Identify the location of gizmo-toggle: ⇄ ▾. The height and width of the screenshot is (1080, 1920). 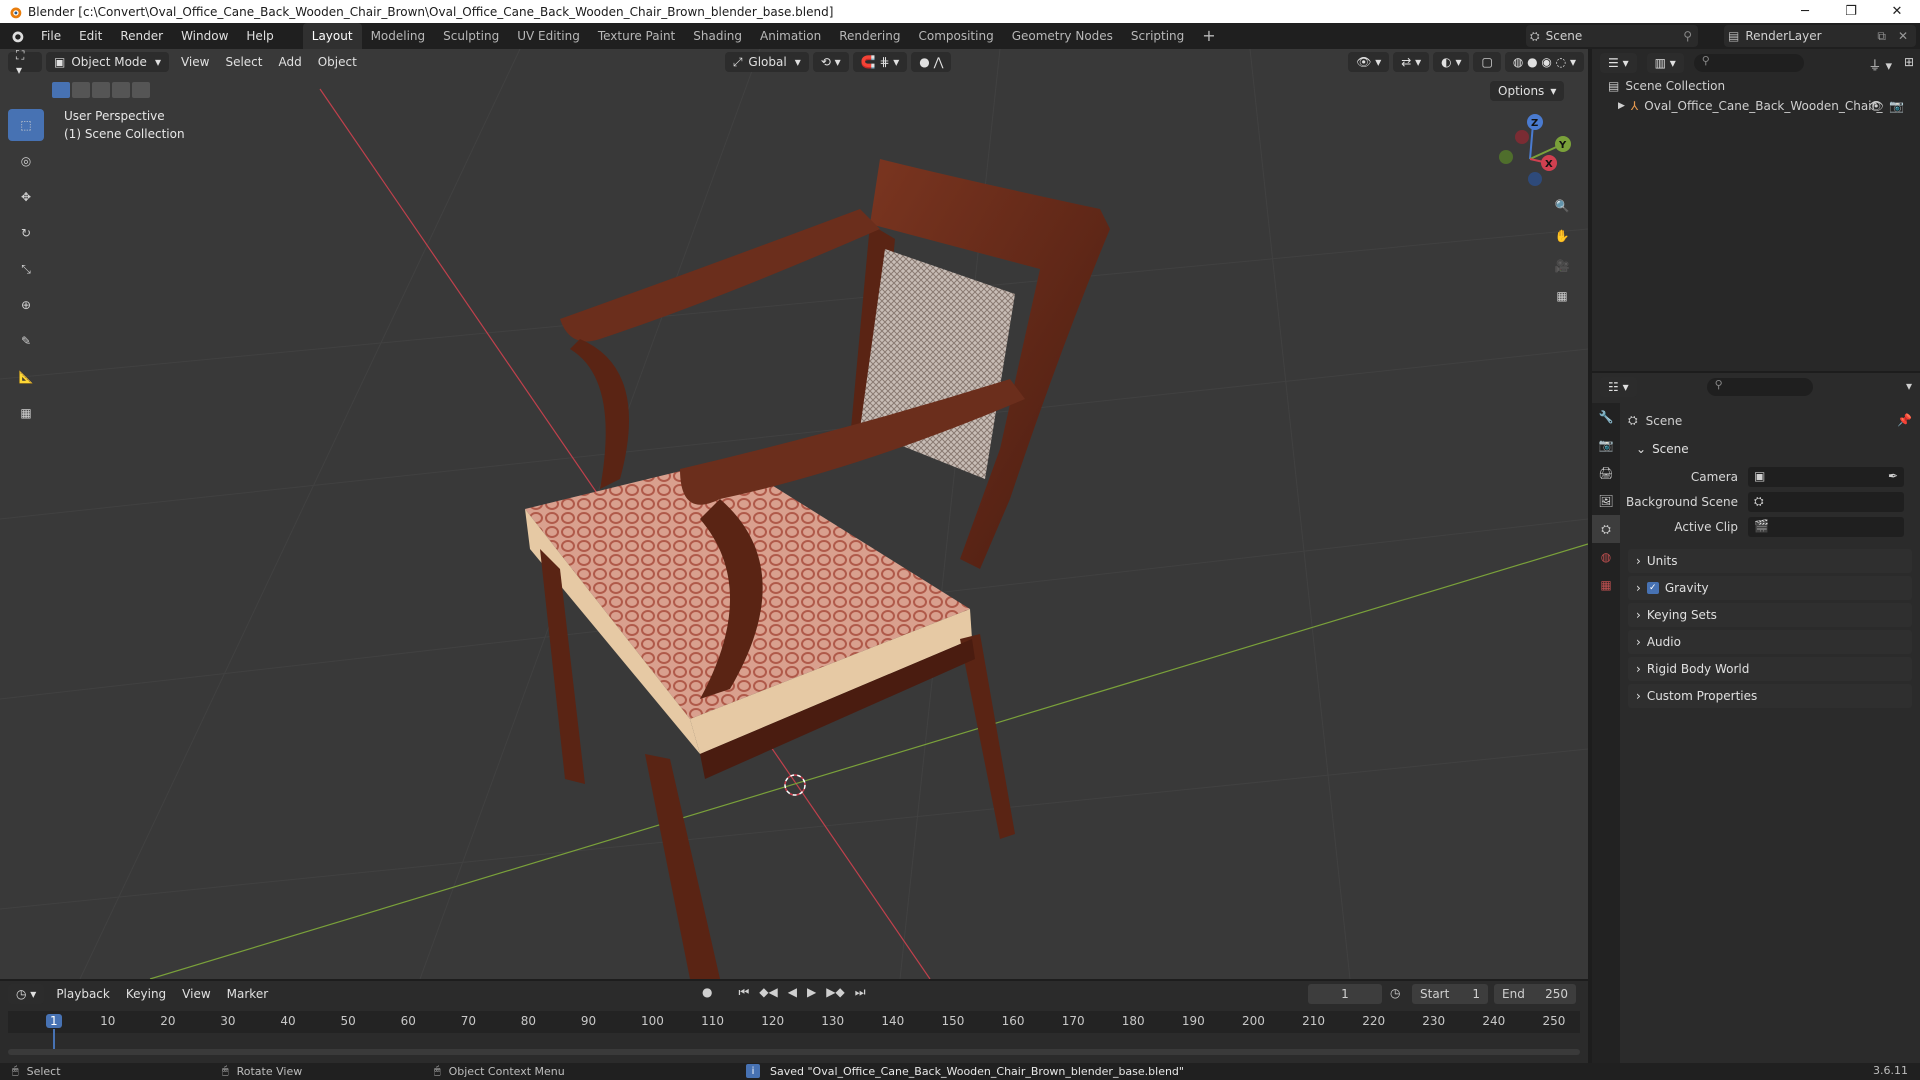
(1411, 62).